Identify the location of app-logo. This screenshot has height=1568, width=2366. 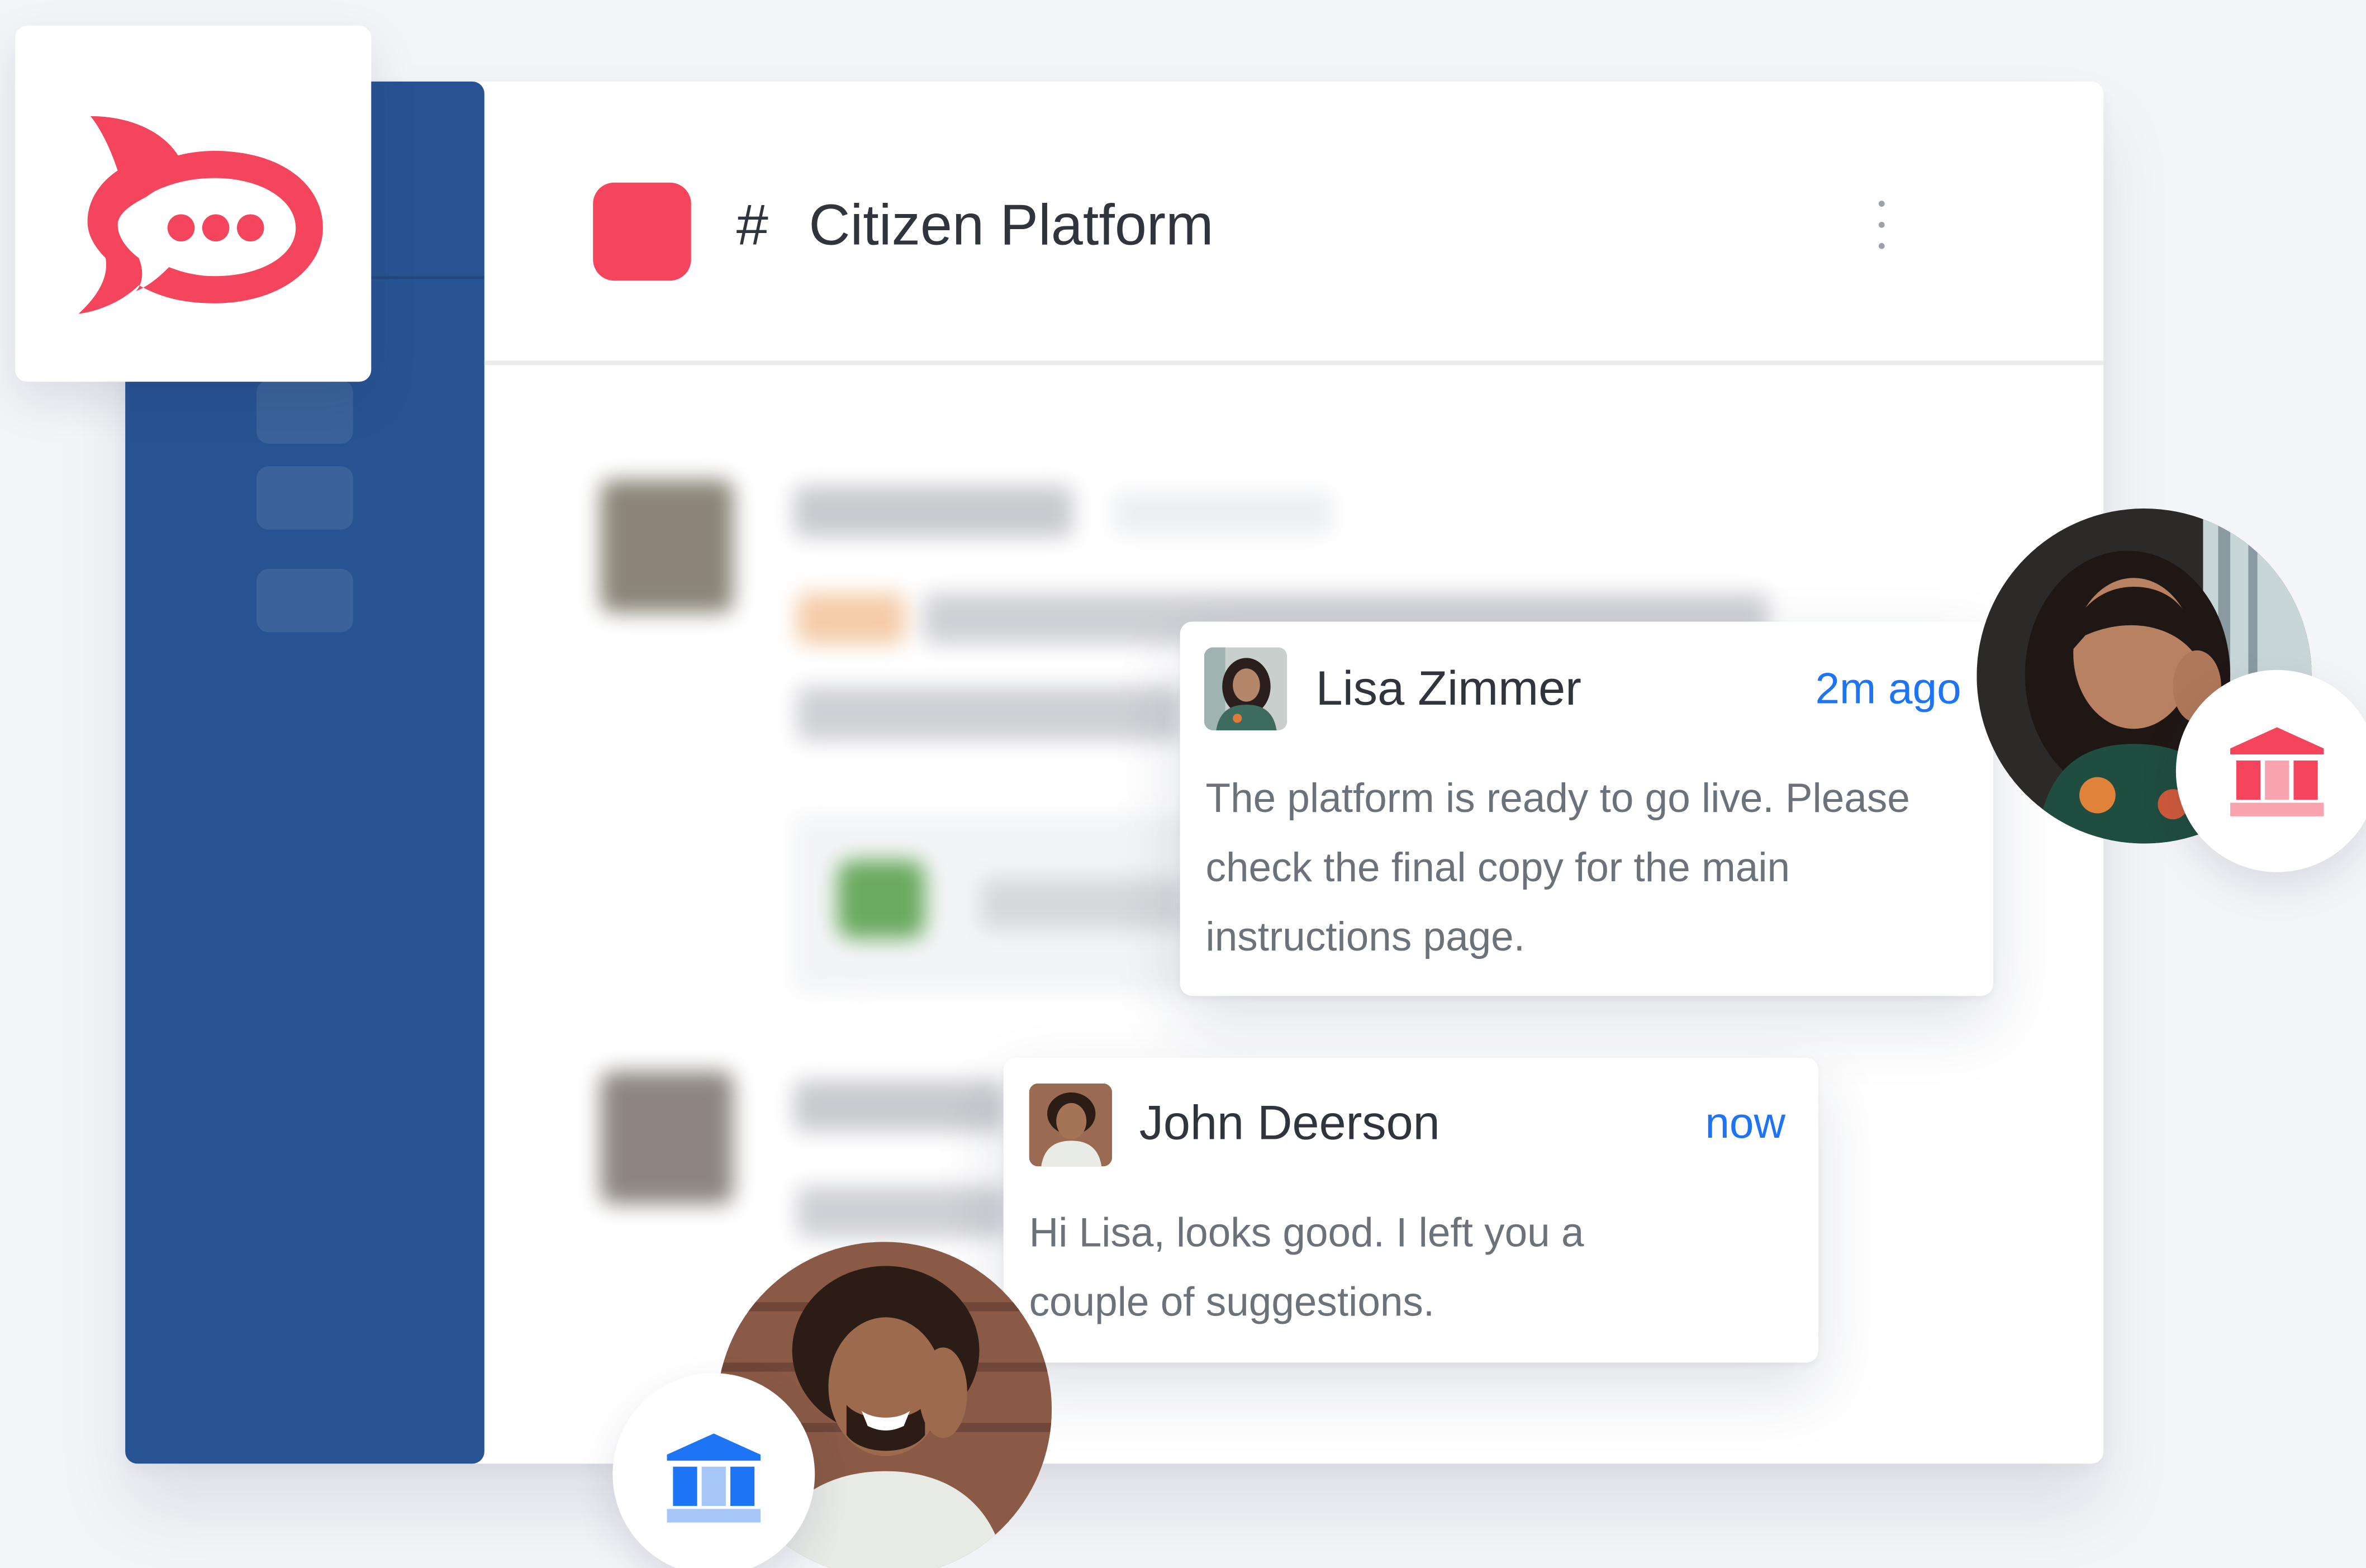
(193, 203).